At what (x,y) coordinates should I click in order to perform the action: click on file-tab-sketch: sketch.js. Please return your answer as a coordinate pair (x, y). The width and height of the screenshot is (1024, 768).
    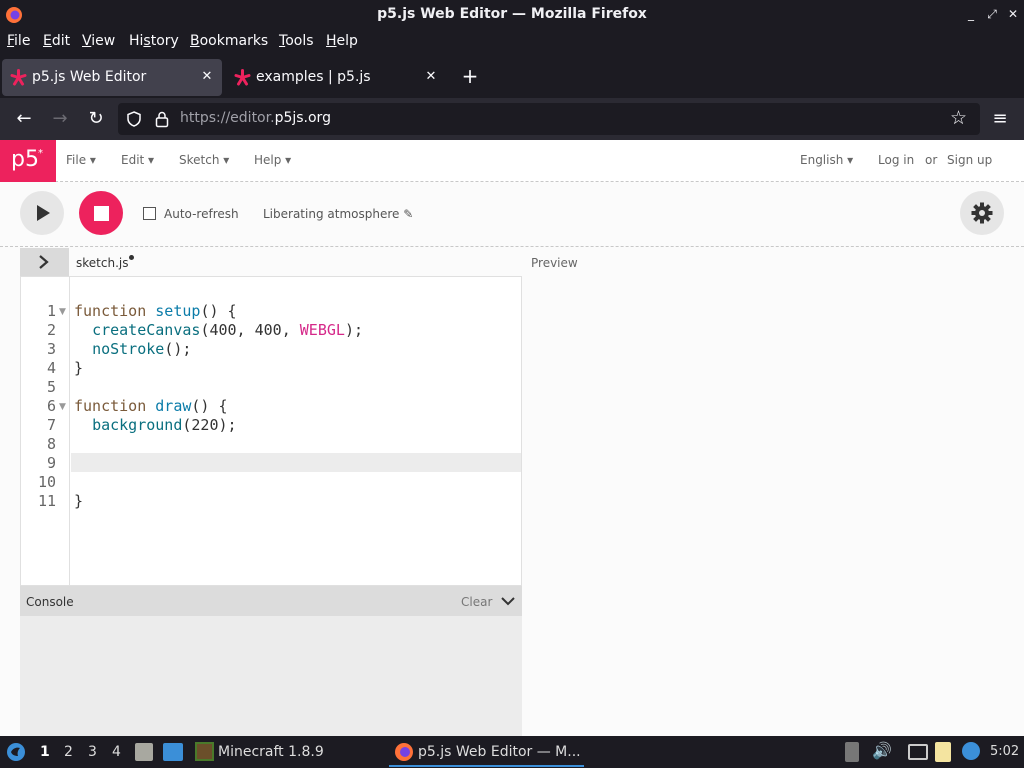
    Looking at the image, I should click on (102, 263).